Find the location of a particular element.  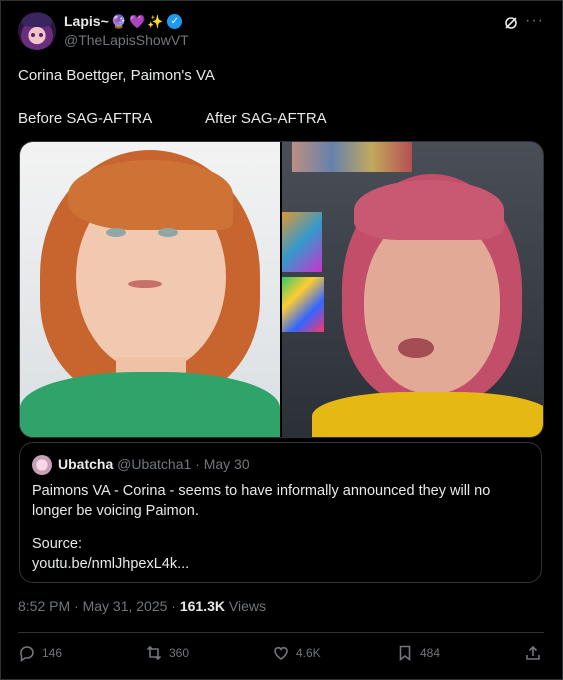

author-handle: @TheLapisShowVT is located at coordinates (126, 40).